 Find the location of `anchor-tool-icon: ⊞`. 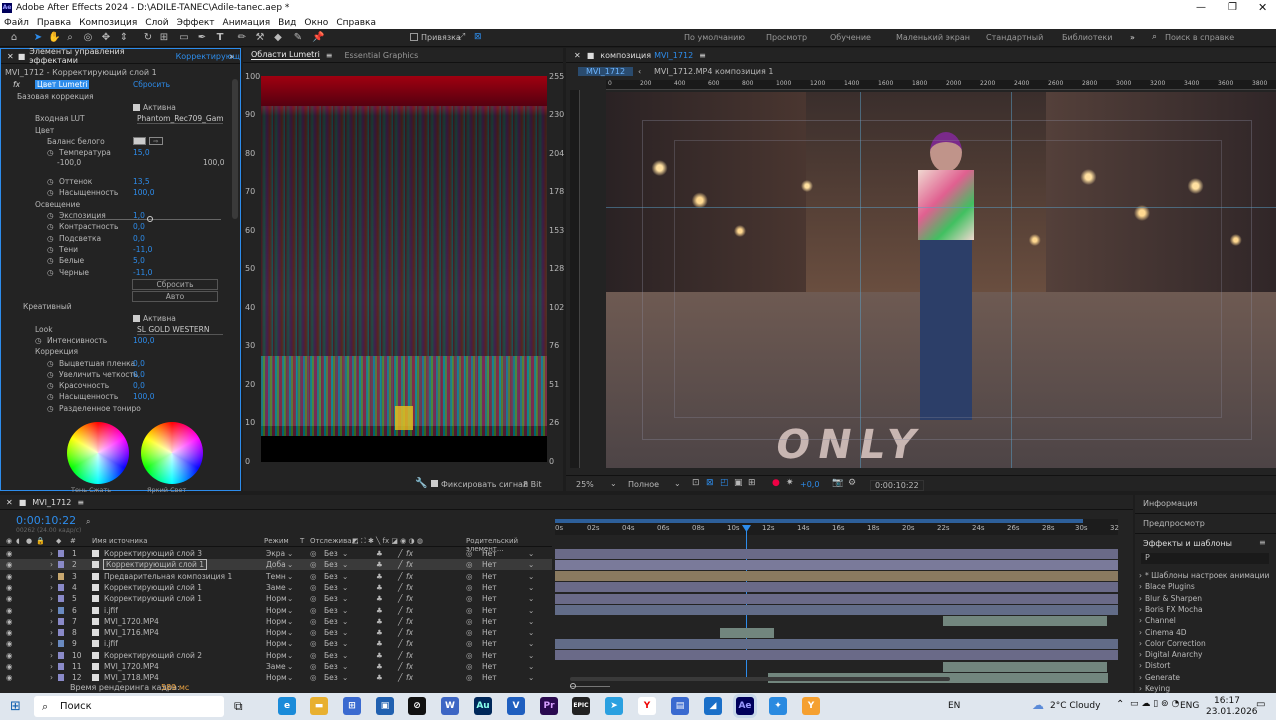

anchor-tool-icon: ⊞ is located at coordinates (164, 38).